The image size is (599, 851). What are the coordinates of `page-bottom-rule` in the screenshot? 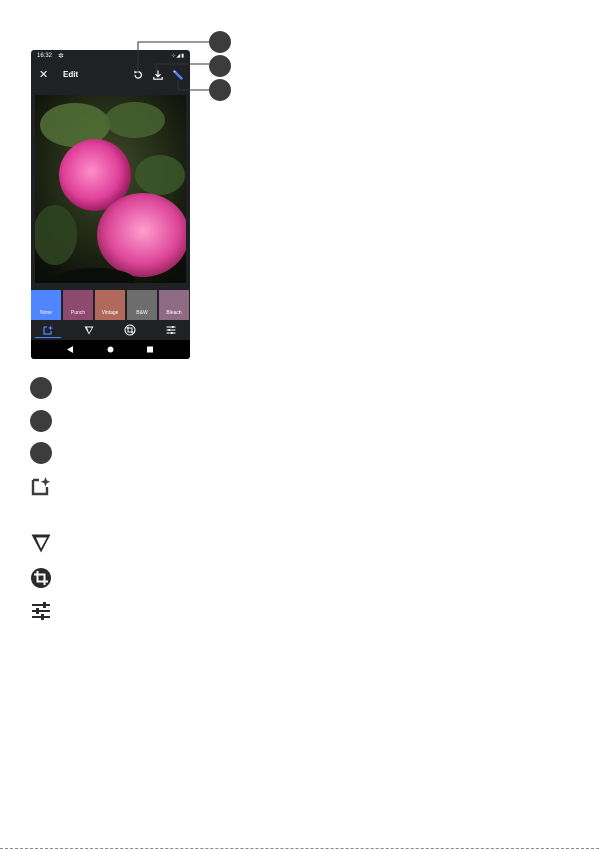 It's located at (299, 848).